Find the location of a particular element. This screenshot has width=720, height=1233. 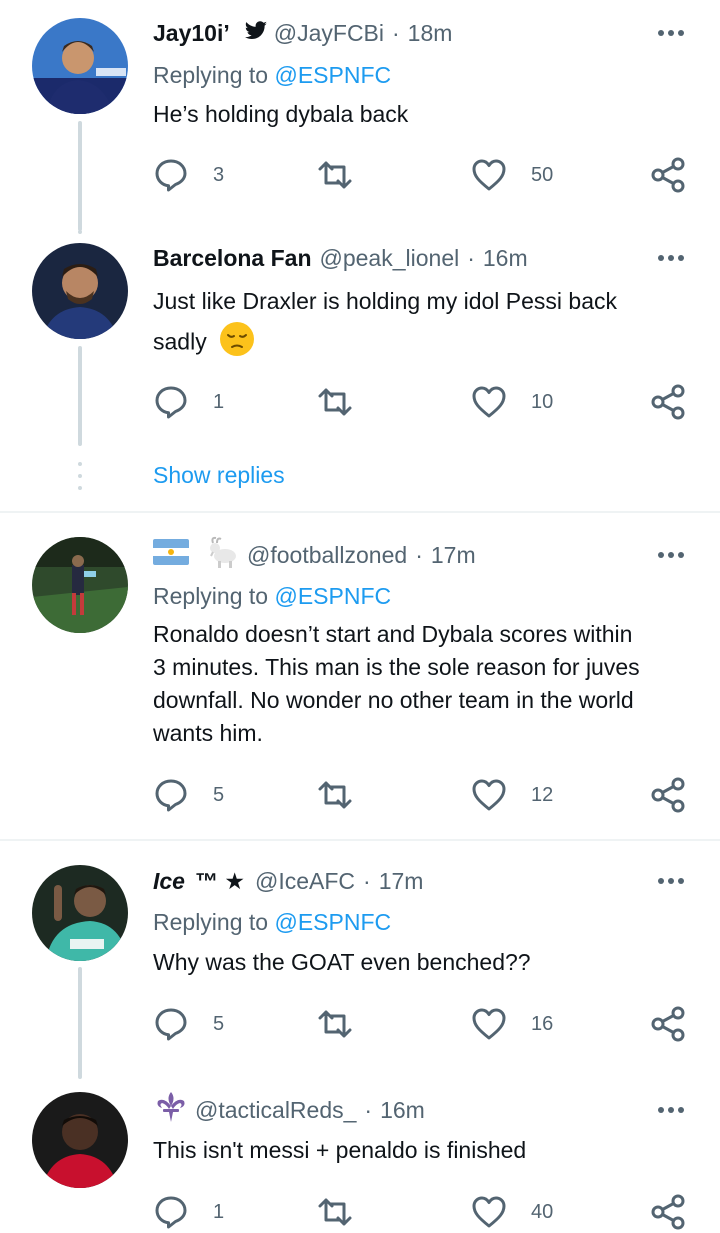

user-handle: @peak_lionel is located at coordinates (390, 258).